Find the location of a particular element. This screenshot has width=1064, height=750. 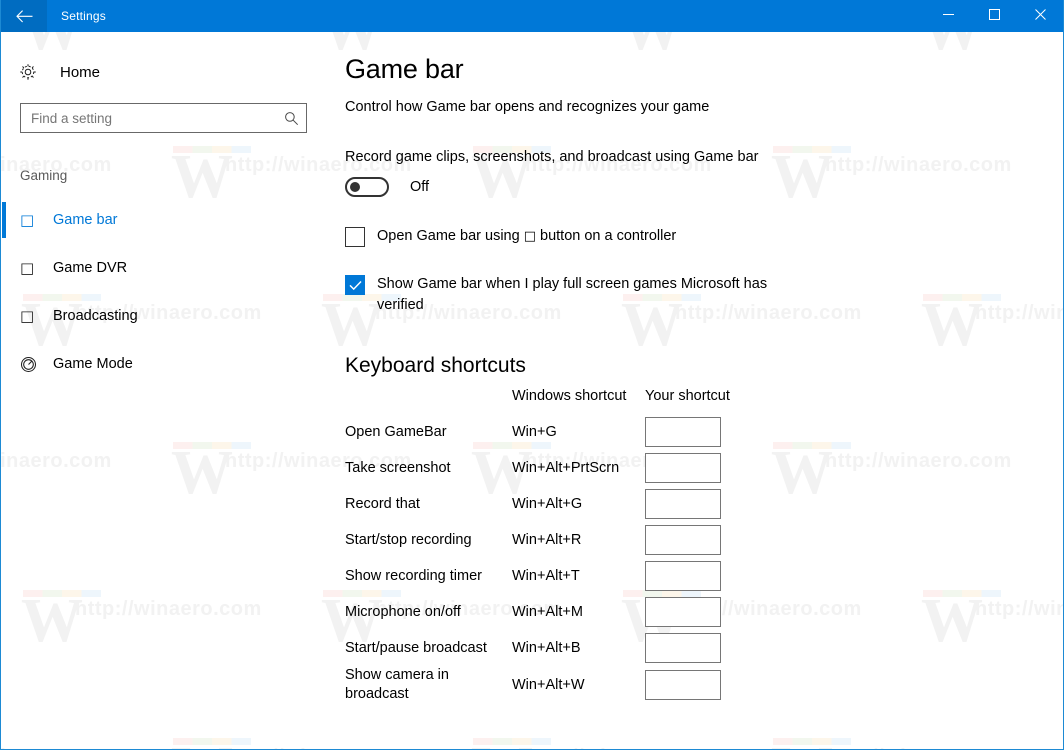

table-row: Record that Win+Alt+G is located at coordinates (545, 504).